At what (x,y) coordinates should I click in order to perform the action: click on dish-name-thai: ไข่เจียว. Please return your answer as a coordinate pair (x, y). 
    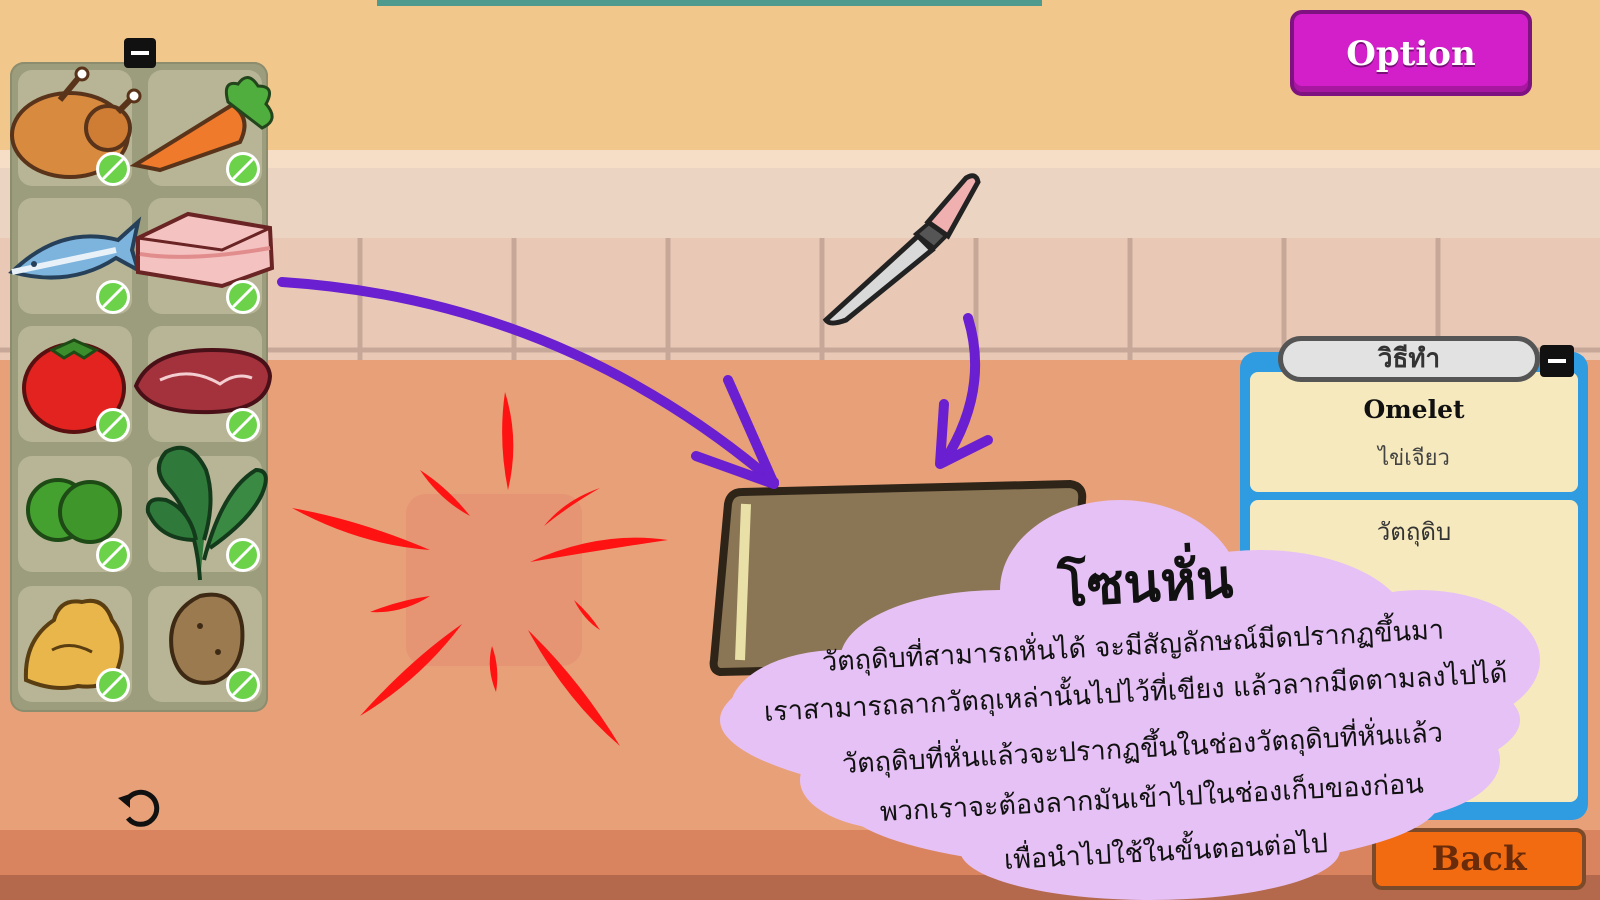
    Looking at the image, I should click on (1414, 458).